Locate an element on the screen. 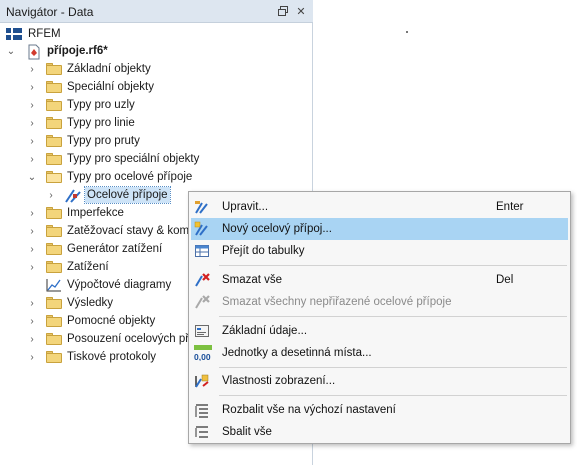 The width and height of the screenshot is (577, 465). close-icon: ✕ is located at coordinates (301, 11).